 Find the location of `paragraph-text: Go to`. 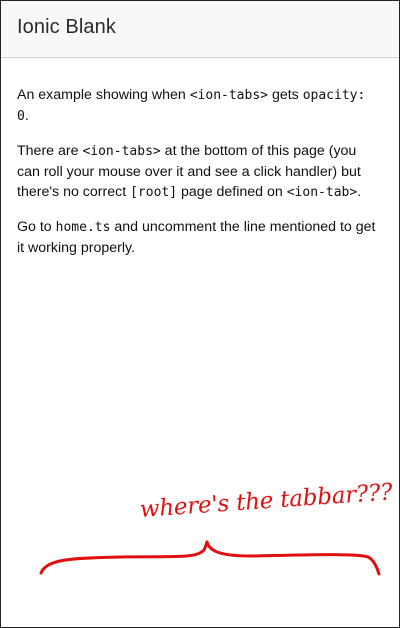

paragraph-text: Go to is located at coordinates (36, 227).